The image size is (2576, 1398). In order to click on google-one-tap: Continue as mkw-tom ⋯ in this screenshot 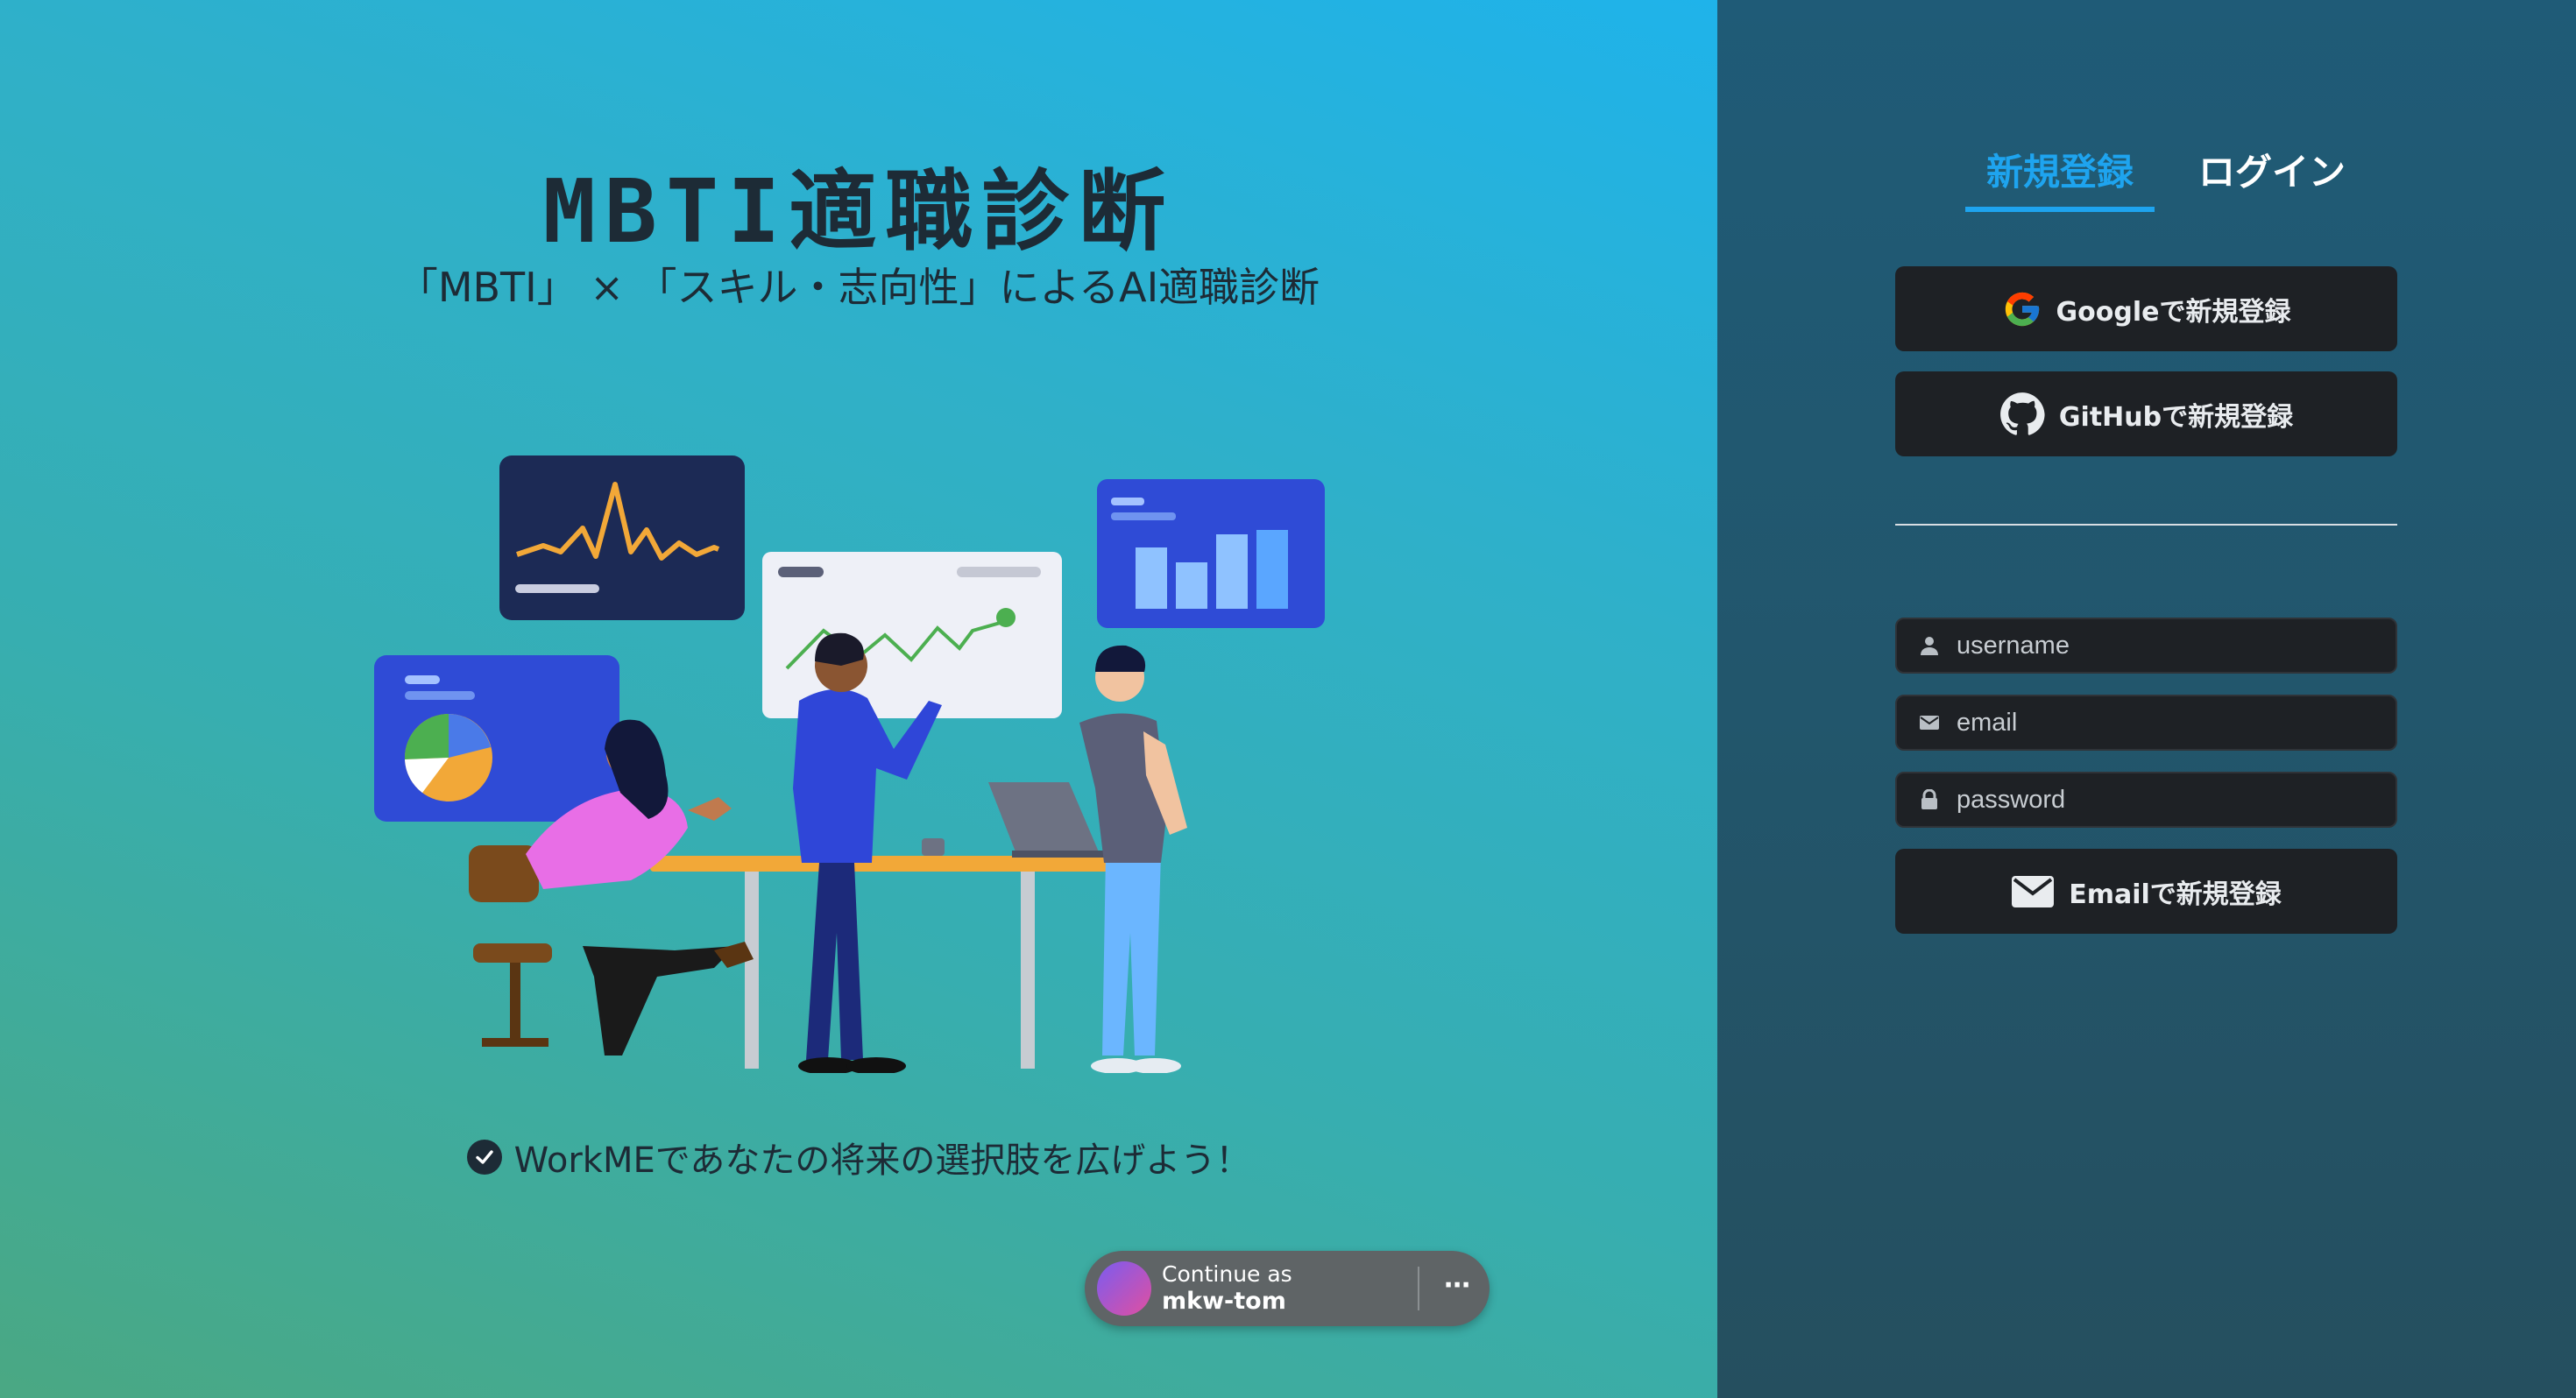, I will do `click(1287, 1288)`.